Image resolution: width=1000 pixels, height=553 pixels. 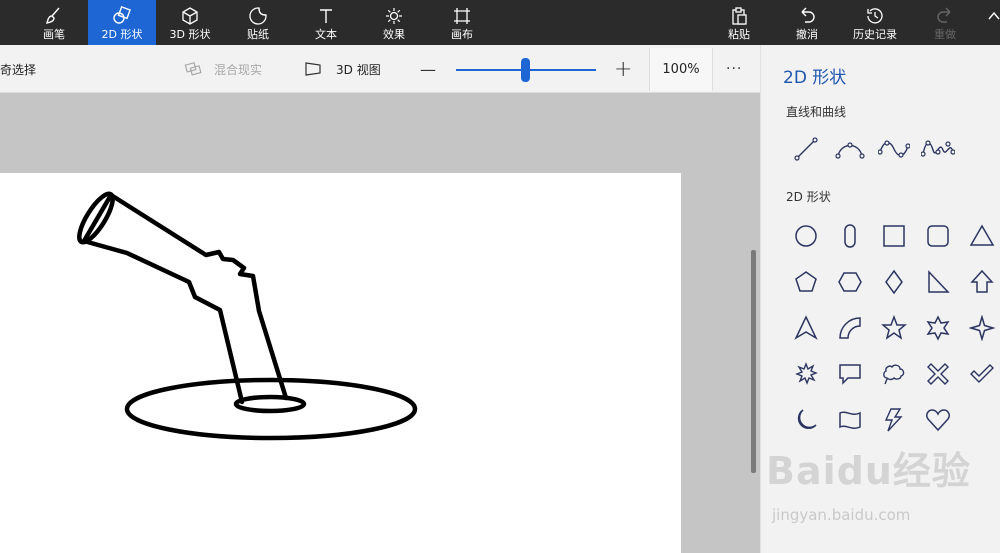 I want to click on star6-icon, so click(x=938, y=328).